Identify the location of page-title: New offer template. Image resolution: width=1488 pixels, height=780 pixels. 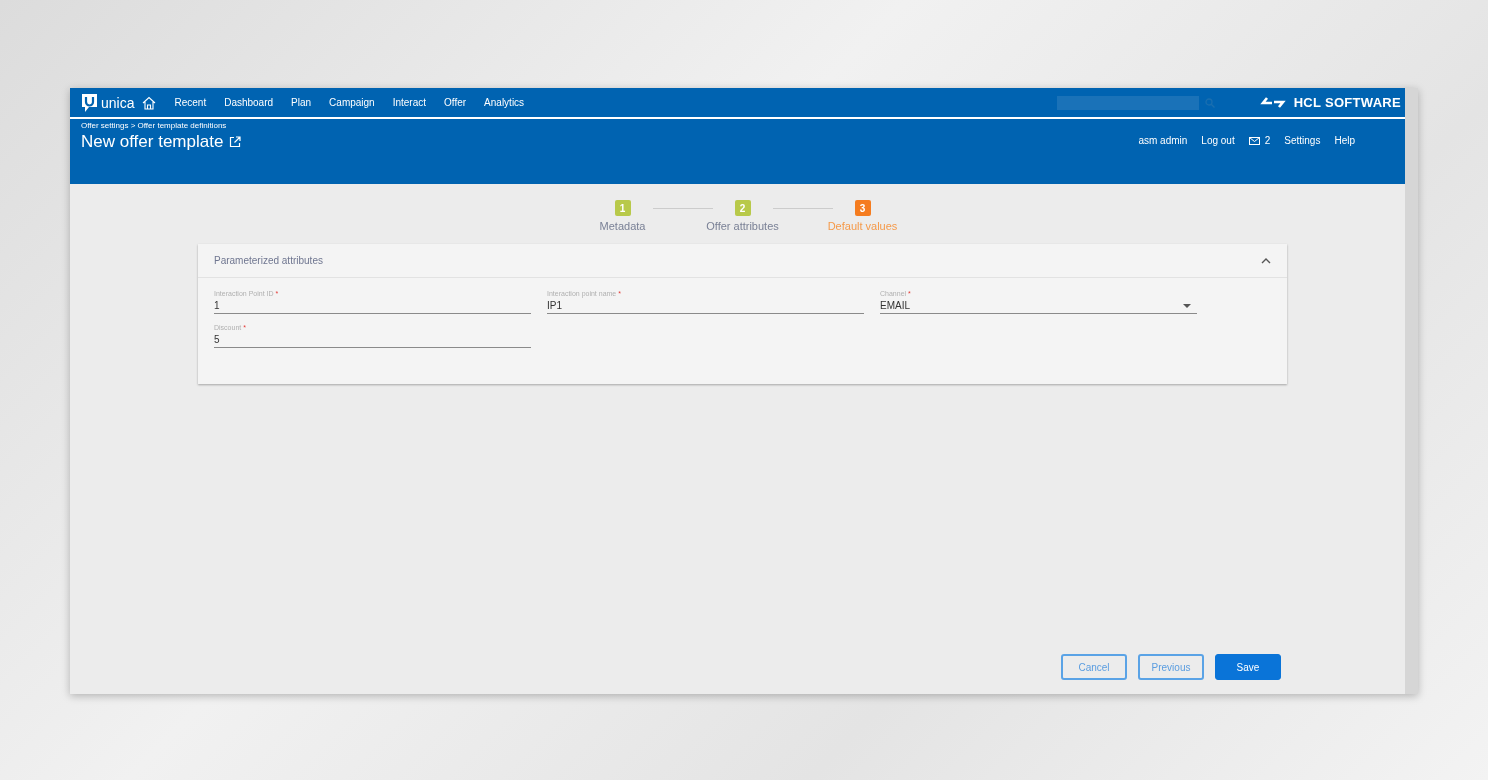
(152, 142).